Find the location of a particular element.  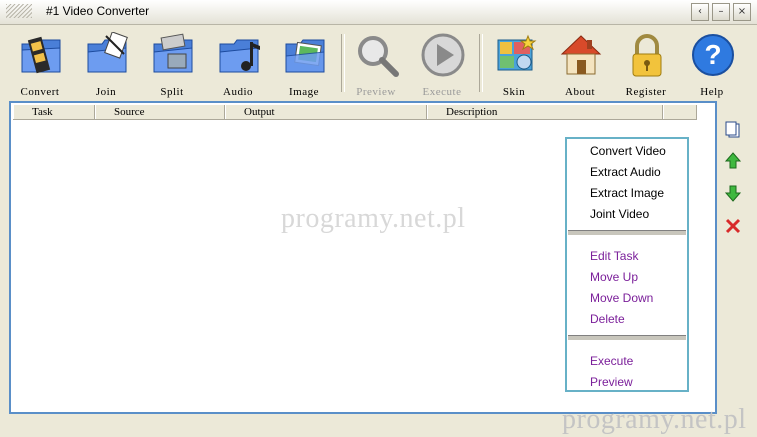

magnifier-icon is located at coordinates (378, 56).